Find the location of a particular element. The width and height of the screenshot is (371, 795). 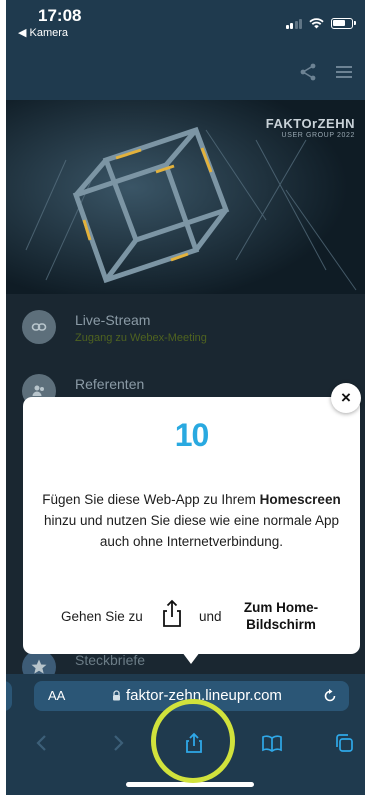

back-triangle-icon: ◀ is located at coordinates (22, 33).